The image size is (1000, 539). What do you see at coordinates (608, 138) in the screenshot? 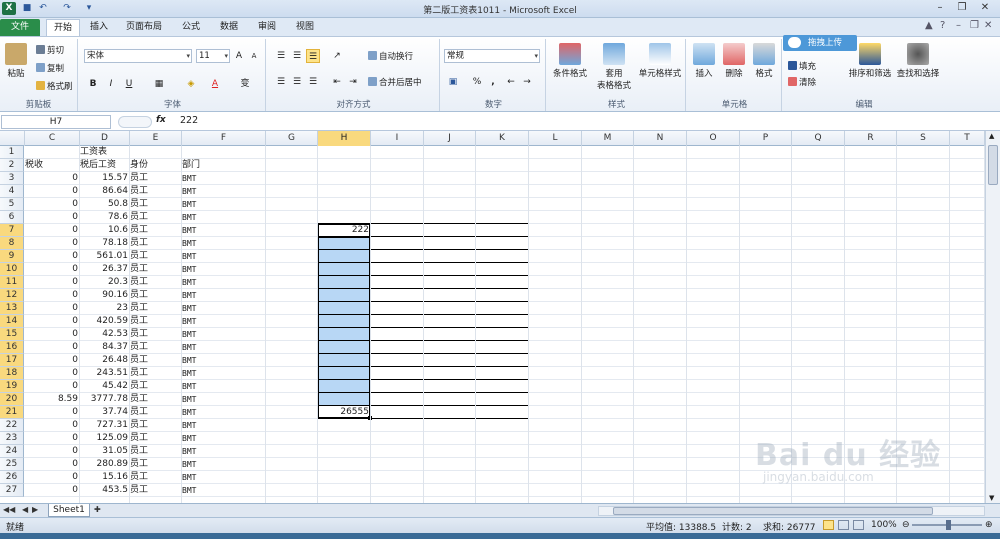
I see `column-header-M: M` at bounding box center [608, 138].